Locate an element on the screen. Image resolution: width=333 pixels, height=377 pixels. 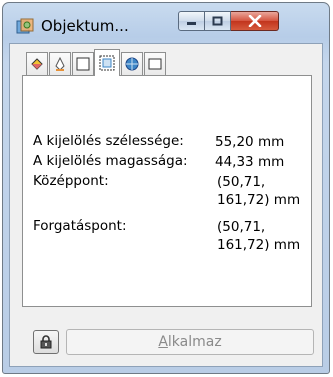
center-point-label: Középpont: is located at coordinates (71, 181).